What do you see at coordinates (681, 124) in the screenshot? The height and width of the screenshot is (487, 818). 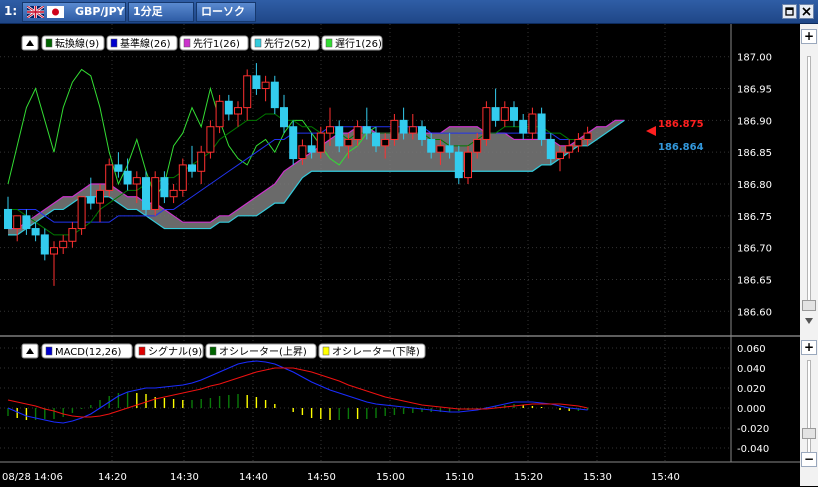 I see `ask-price-label: 186.875` at bounding box center [681, 124].